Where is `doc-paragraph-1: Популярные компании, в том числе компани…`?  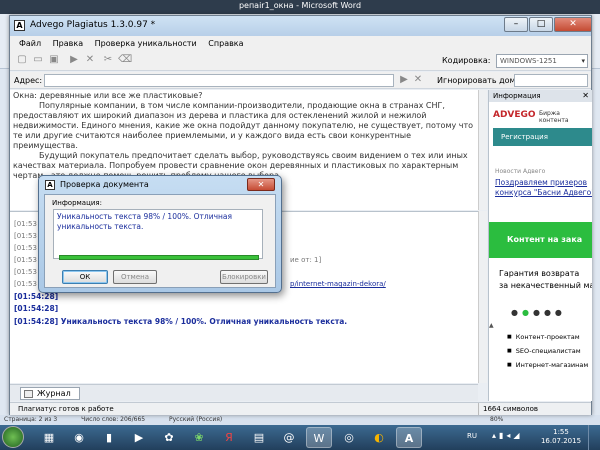
doc-paragraph-1: Популярные компании, в том числе компани… is located at coordinates (243, 125).